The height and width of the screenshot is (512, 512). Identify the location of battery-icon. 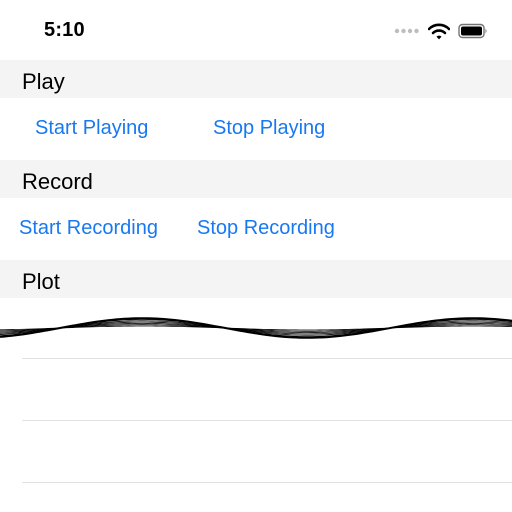
(472, 31).